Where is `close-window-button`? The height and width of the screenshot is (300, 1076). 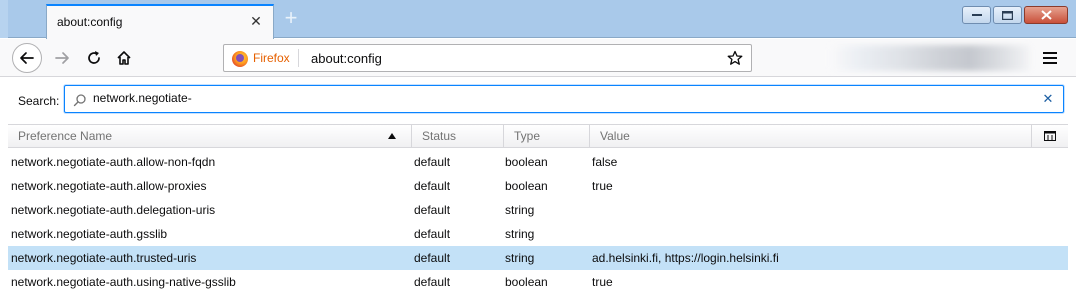
close-window-button is located at coordinates (1046, 15).